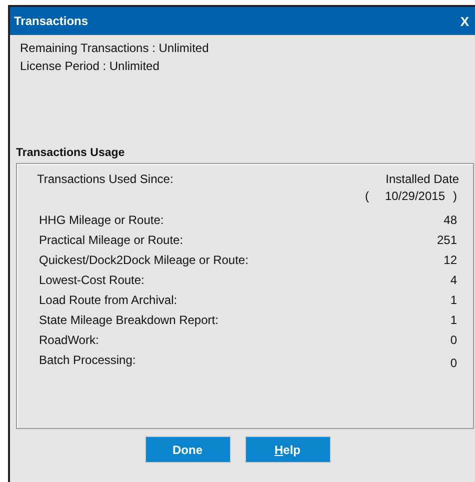  What do you see at coordinates (455, 196) in the screenshot?
I see `close-paren: )` at bounding box center [455, 196].